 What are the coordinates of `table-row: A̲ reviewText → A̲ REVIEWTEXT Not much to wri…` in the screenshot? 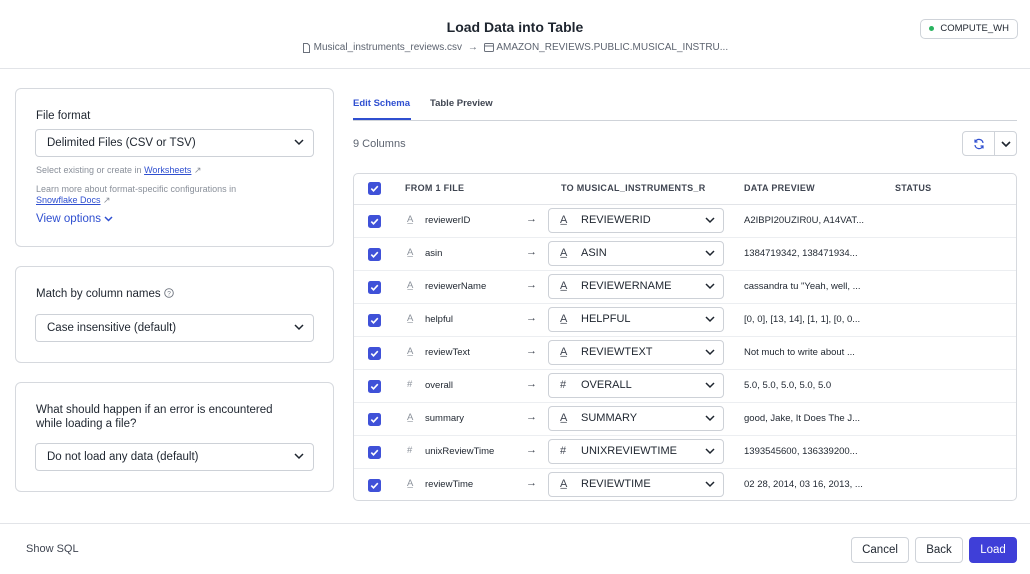 It's located at (685, 353).